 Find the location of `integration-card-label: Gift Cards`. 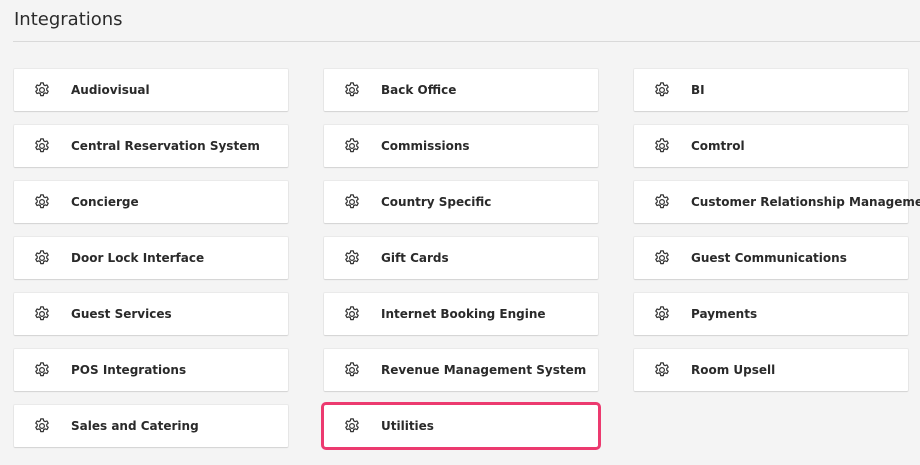

integration-card-label: Gift Cards is located at coordinates (415, 258).